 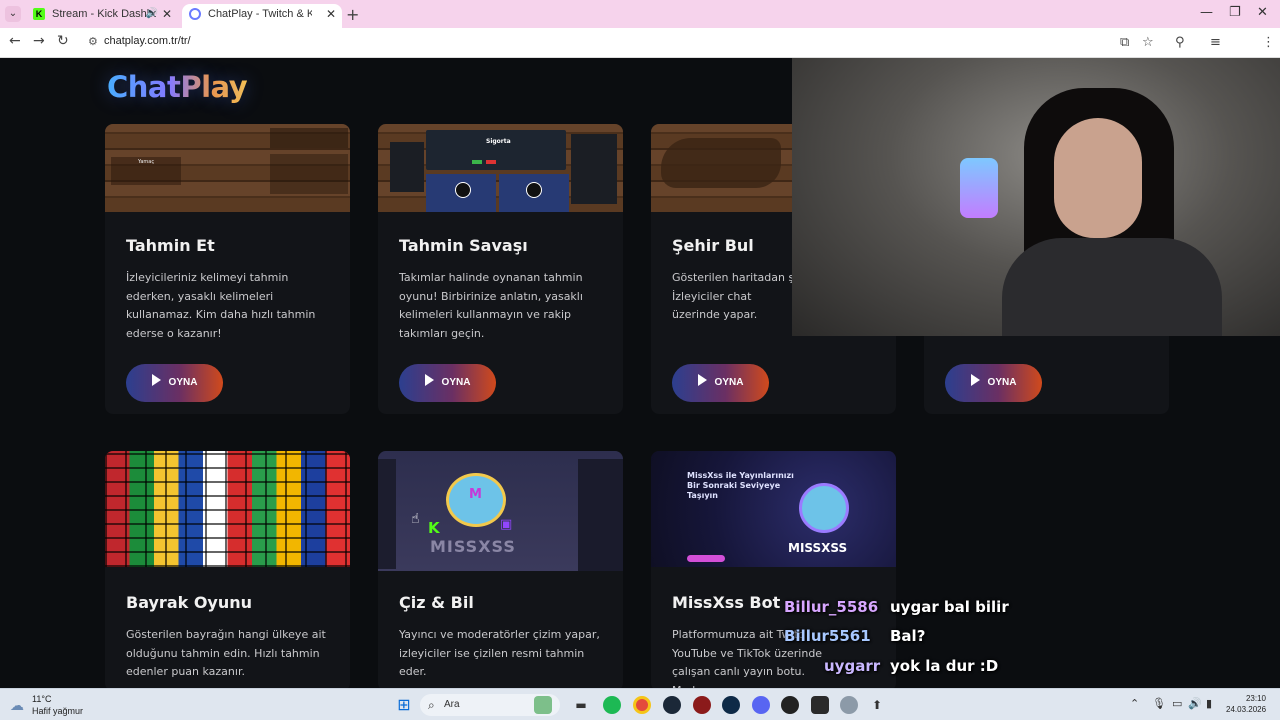 I want to click on search-placeholder: Ara, so click(x=452, y=704).